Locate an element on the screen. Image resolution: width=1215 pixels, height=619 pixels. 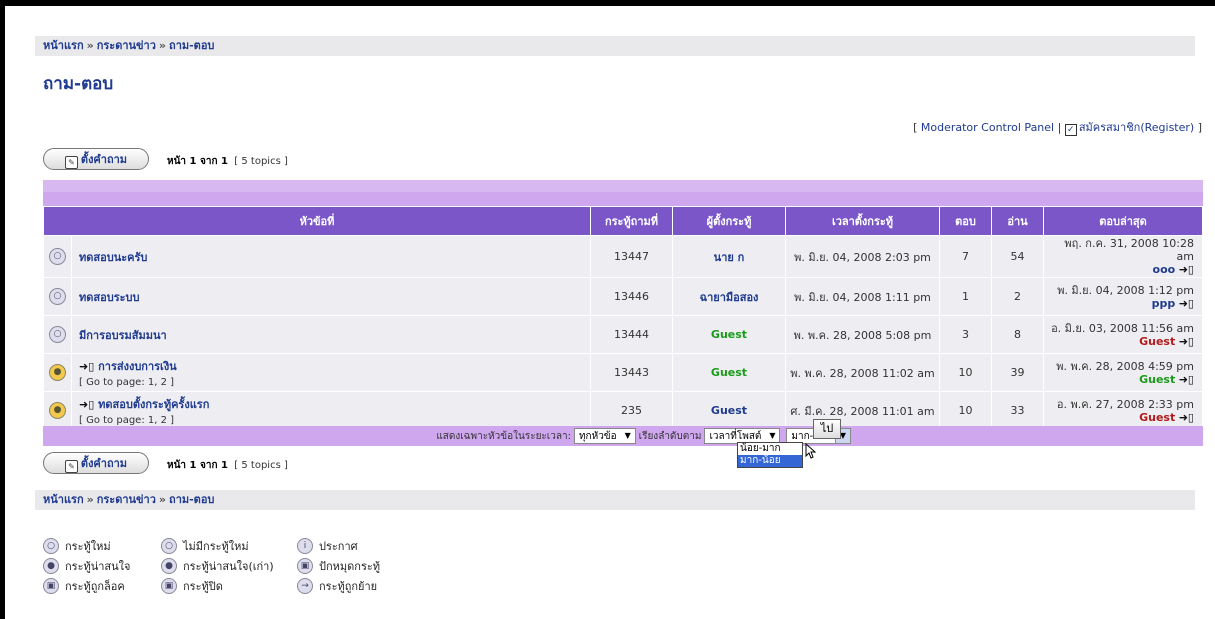
legend-label: ไม่มีกระทู้ใหม่ is located at coordinates (216, 546).